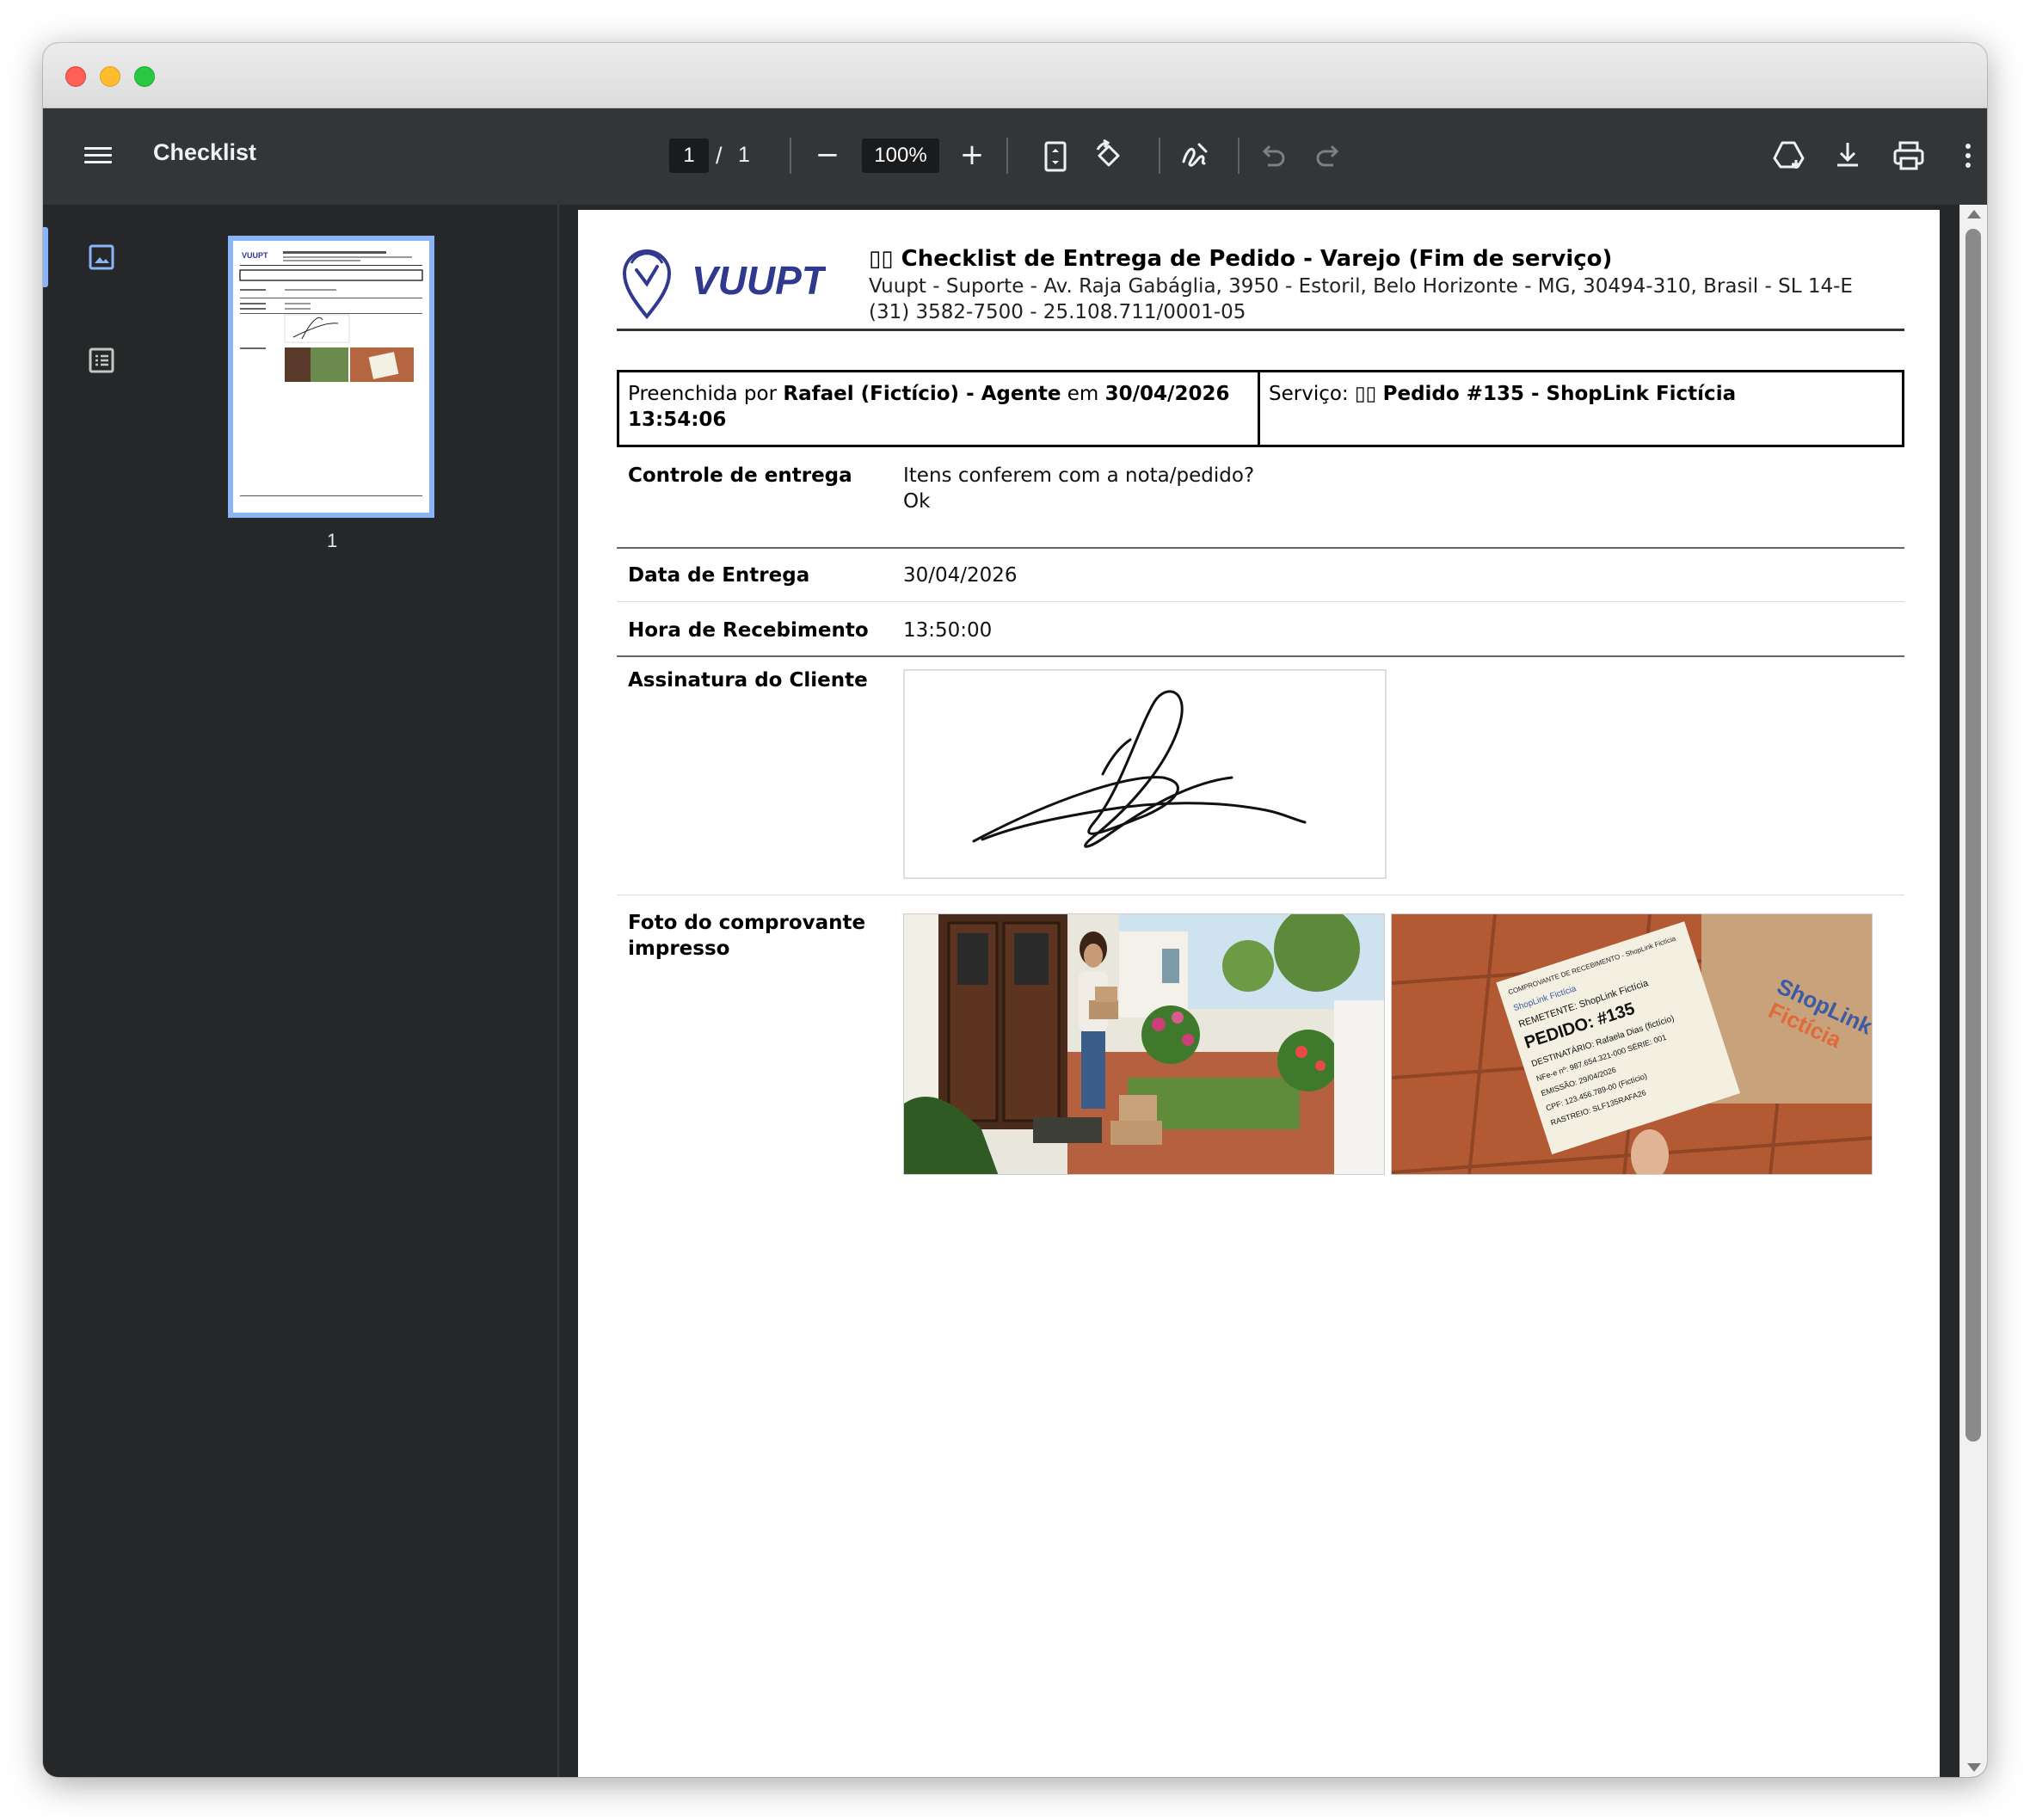 This screenshot has width=2030, height=1820. What do you see at coordinates (706, 394) in the screenshot?
I see `filled-prefix: Preenchida por` at bounding box center [706, 394].